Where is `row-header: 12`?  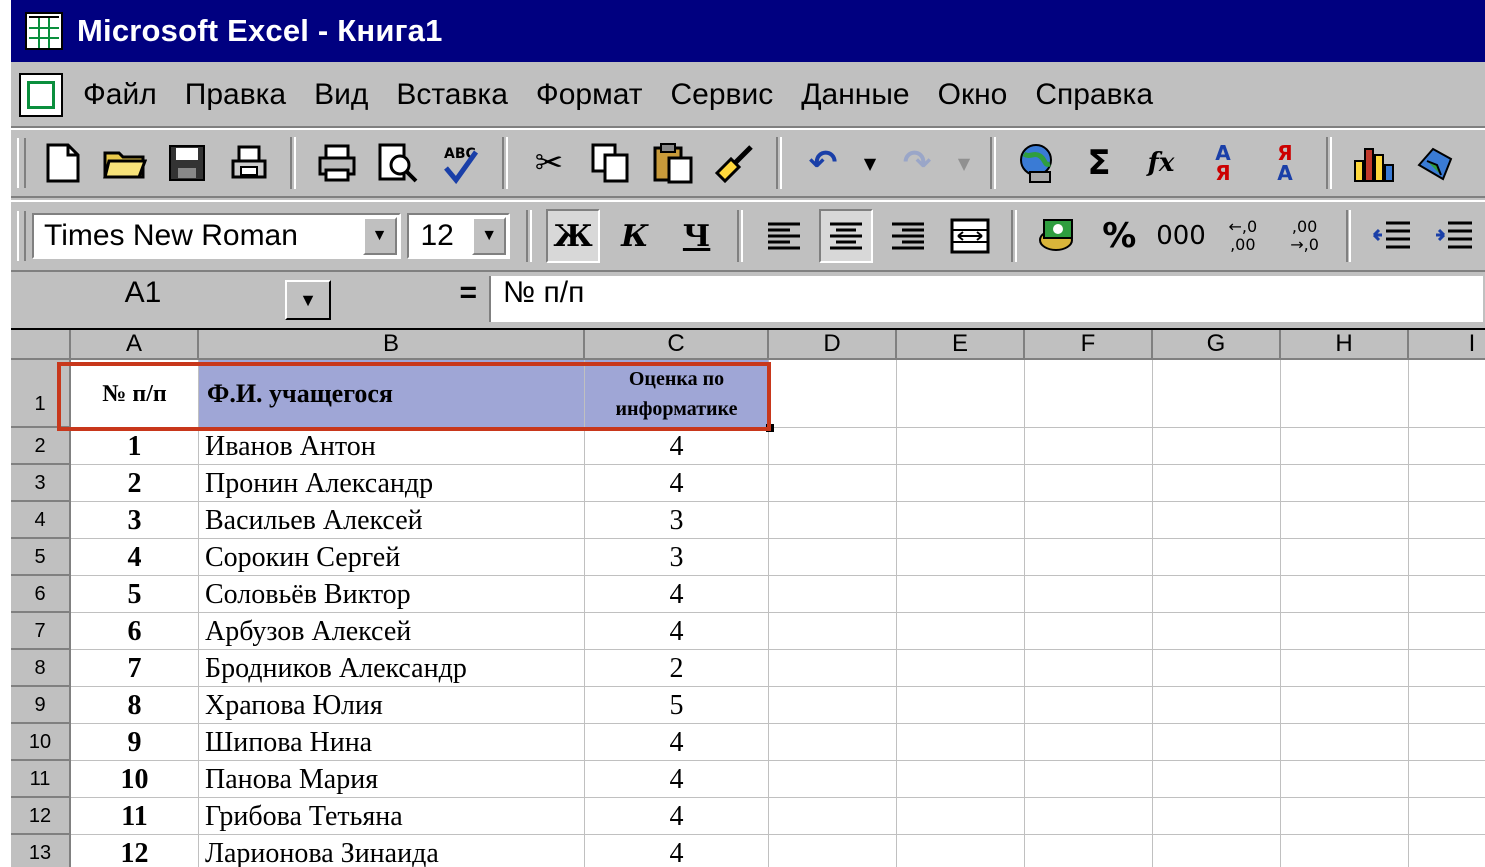 row-header: 12 is located at coordinates (41, 816).